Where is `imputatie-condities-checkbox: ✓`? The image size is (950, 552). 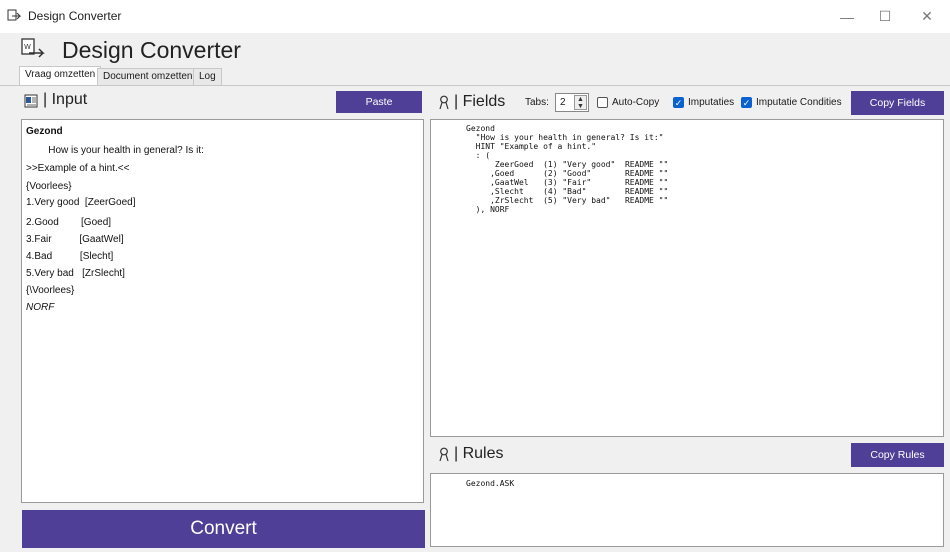 imputatie-condities-checkbox: ✓ is located at coordinates (746, 102).